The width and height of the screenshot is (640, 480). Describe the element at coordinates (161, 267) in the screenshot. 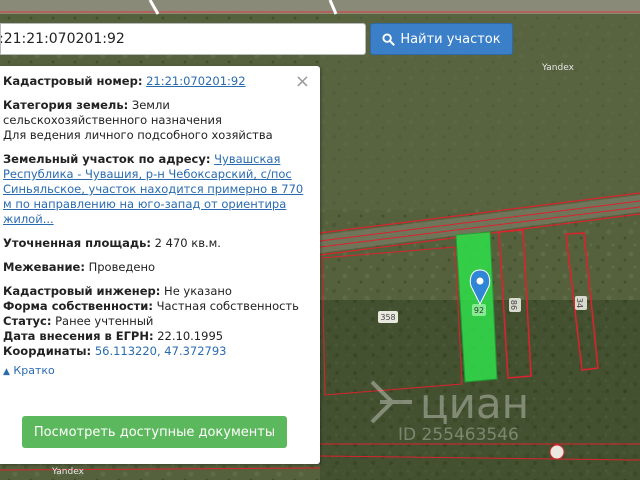

I see `survey-row: Межевание: Проведено` at that location.